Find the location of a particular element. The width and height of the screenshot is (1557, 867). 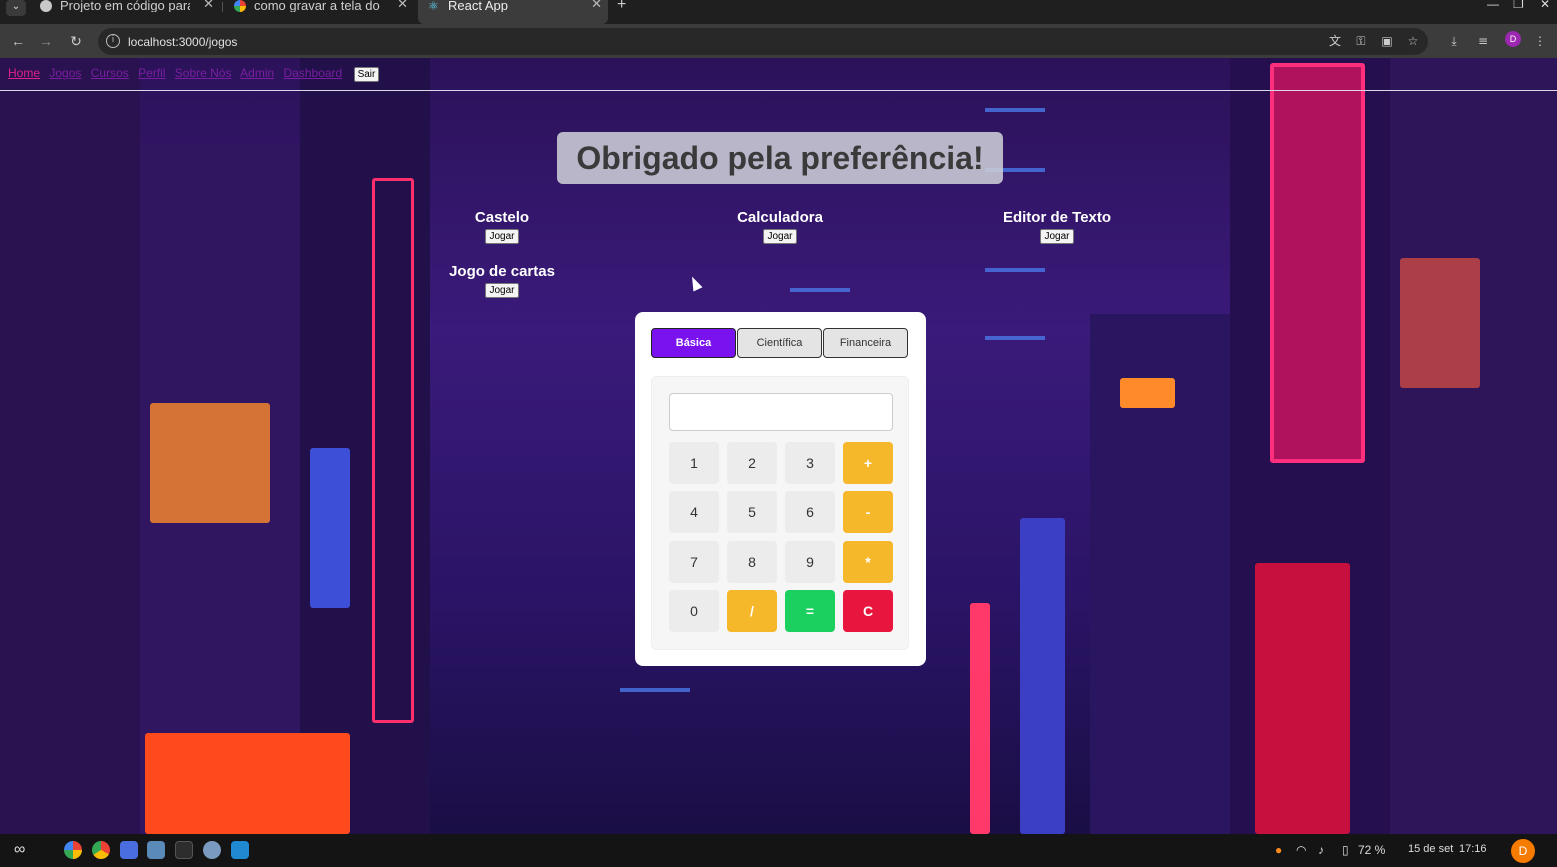

site-info-icon: i is located at coordinates (113, 41).